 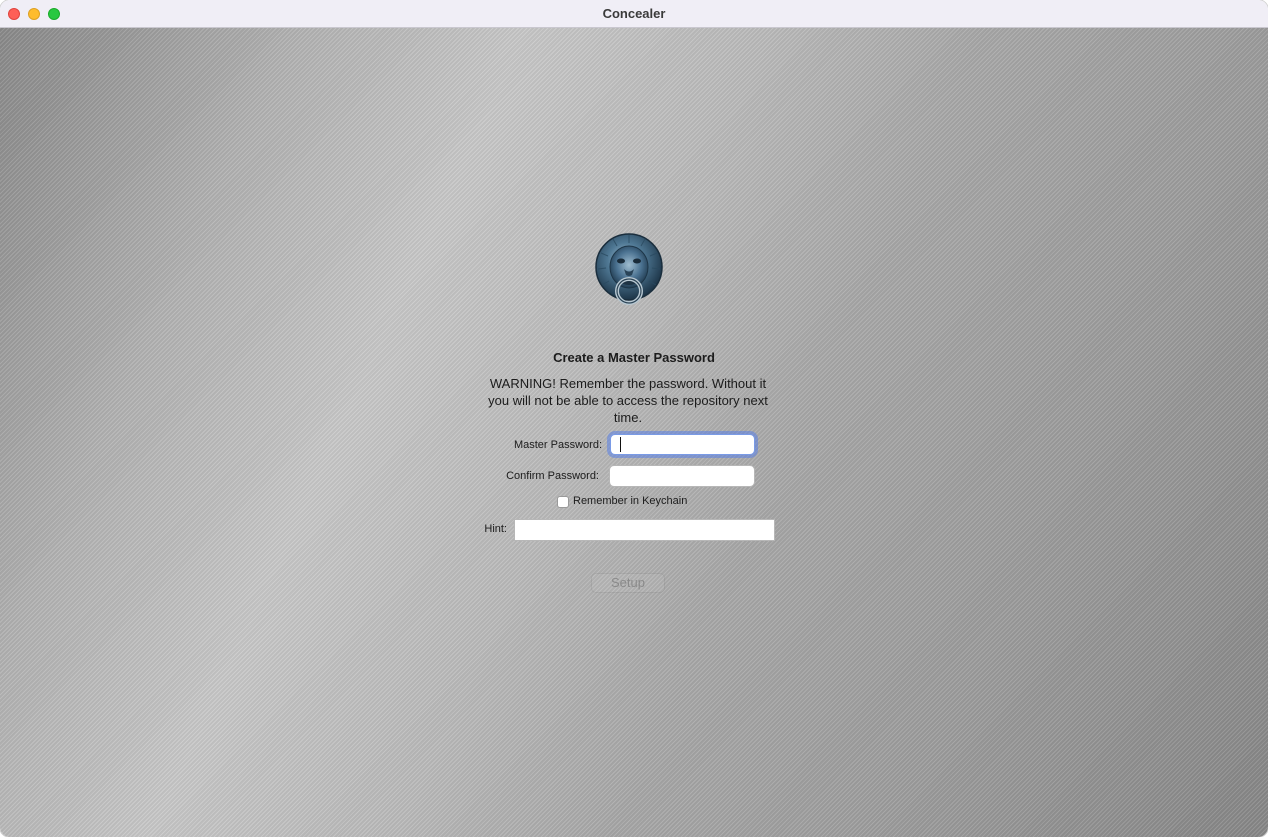 I want to click on confirm-password-field, so click(x=682, y=476).